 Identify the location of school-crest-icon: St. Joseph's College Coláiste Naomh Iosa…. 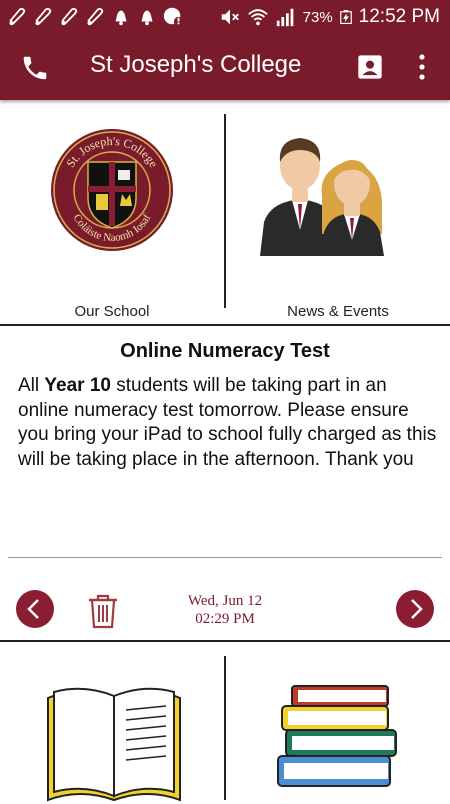
(112, 190).